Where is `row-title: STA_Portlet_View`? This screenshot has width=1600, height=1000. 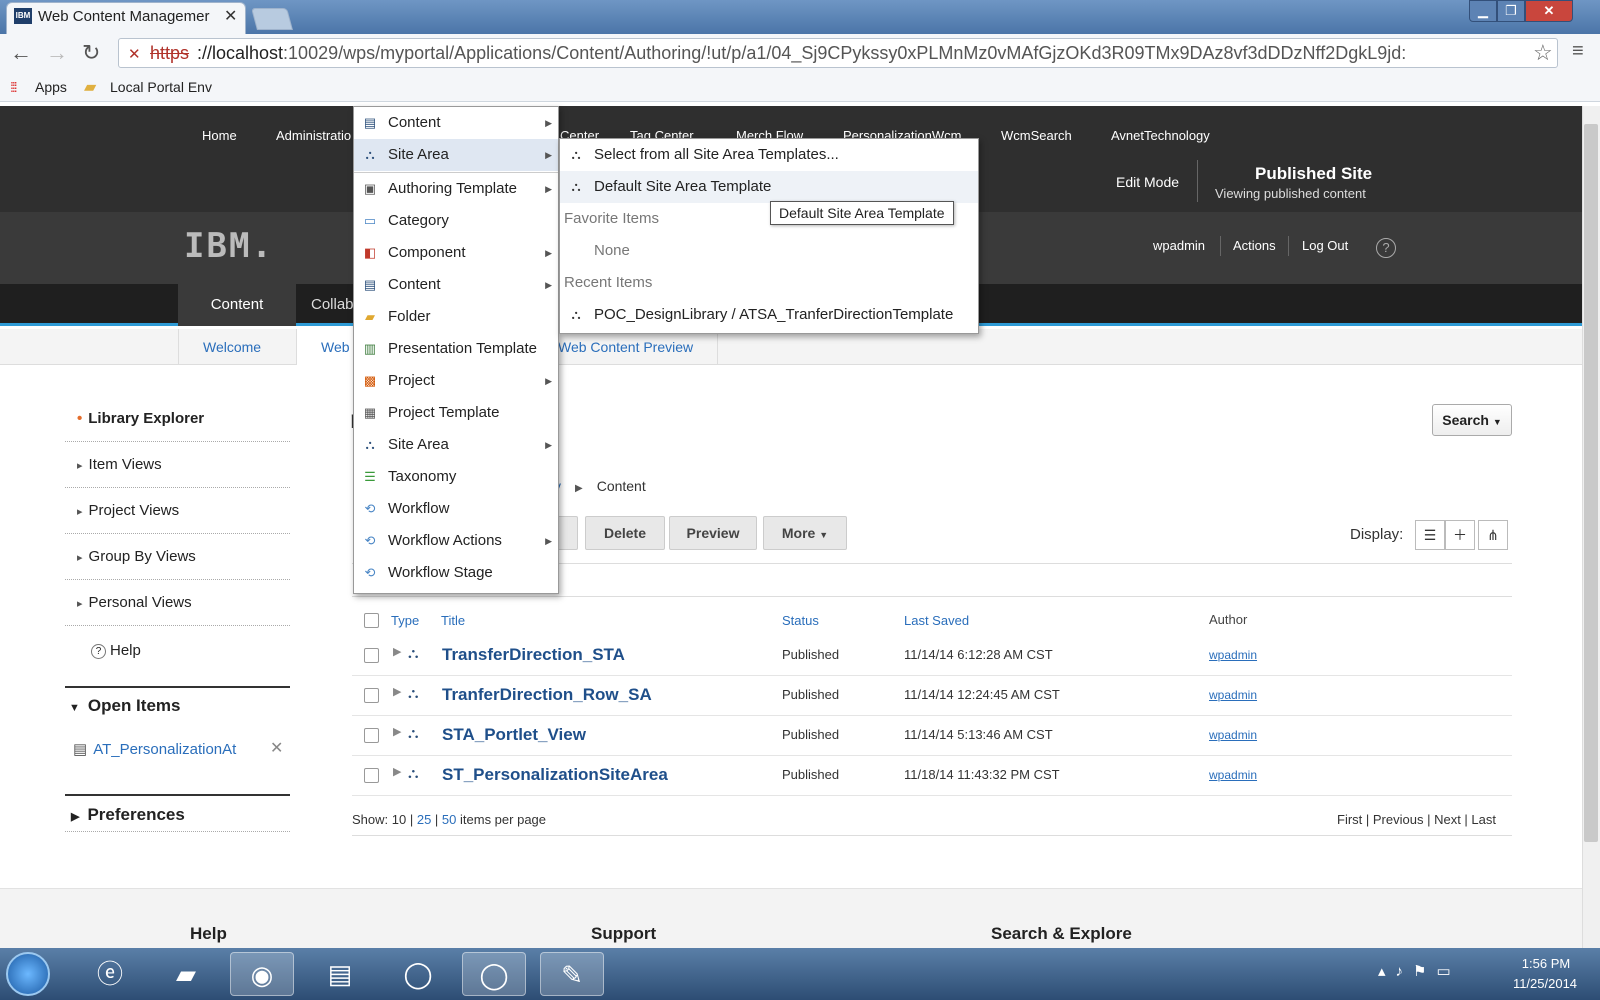 row-title: STA_Portlet_View is located at coordinates (514, 735).